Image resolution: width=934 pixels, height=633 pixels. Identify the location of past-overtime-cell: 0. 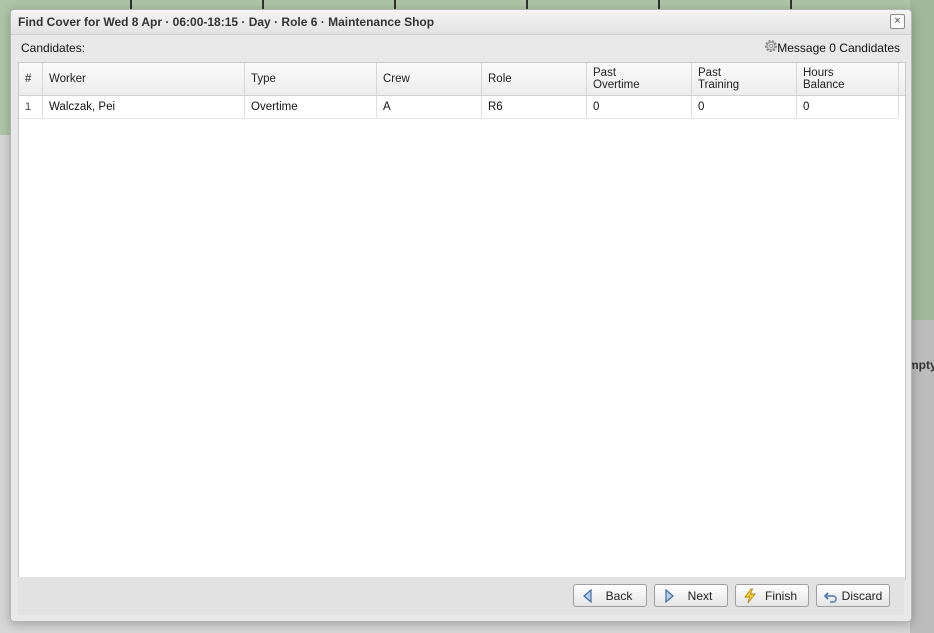
(639, 107).